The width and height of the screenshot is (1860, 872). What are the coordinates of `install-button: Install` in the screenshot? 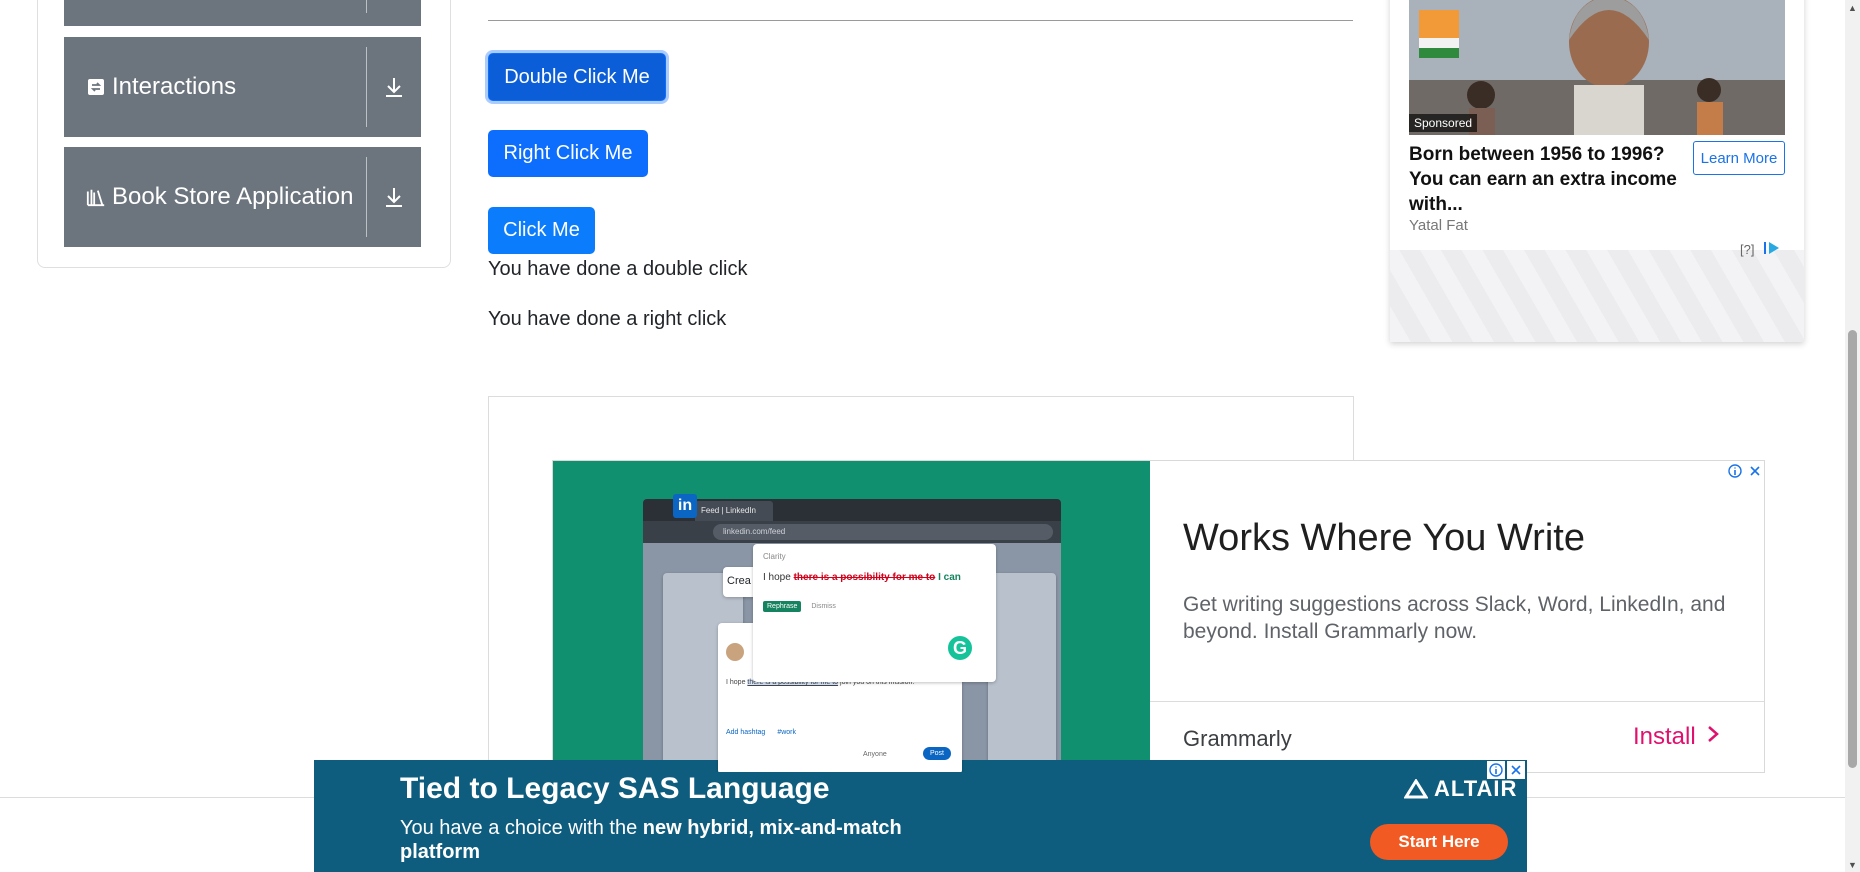 It's located at (1676, 737).